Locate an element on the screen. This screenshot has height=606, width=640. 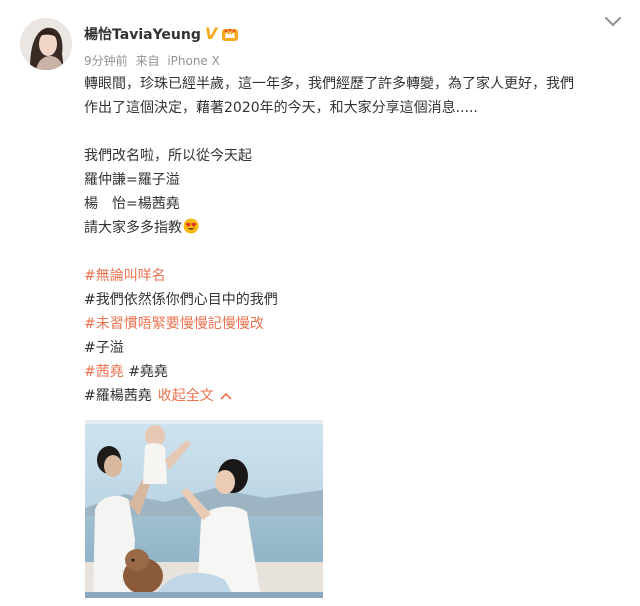
heart-eyes-emoji-icon is located at coordinates (191, 226).